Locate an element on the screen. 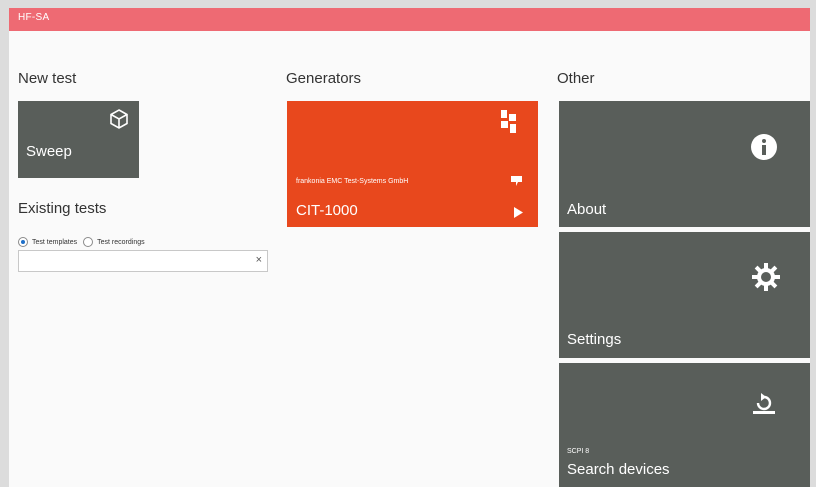 This screenshot has width=816, height=487. app-title: HF-SA is located at coordinates (34, 17).